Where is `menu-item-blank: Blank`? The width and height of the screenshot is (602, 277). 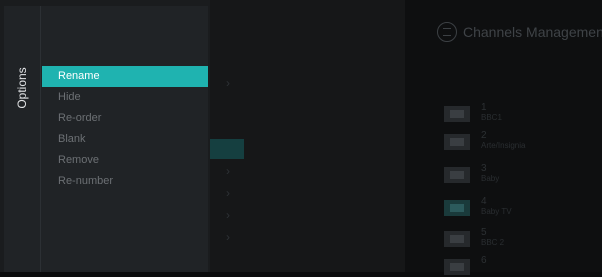
menu-item-blank: Blank is located at coordinates (125, 139).